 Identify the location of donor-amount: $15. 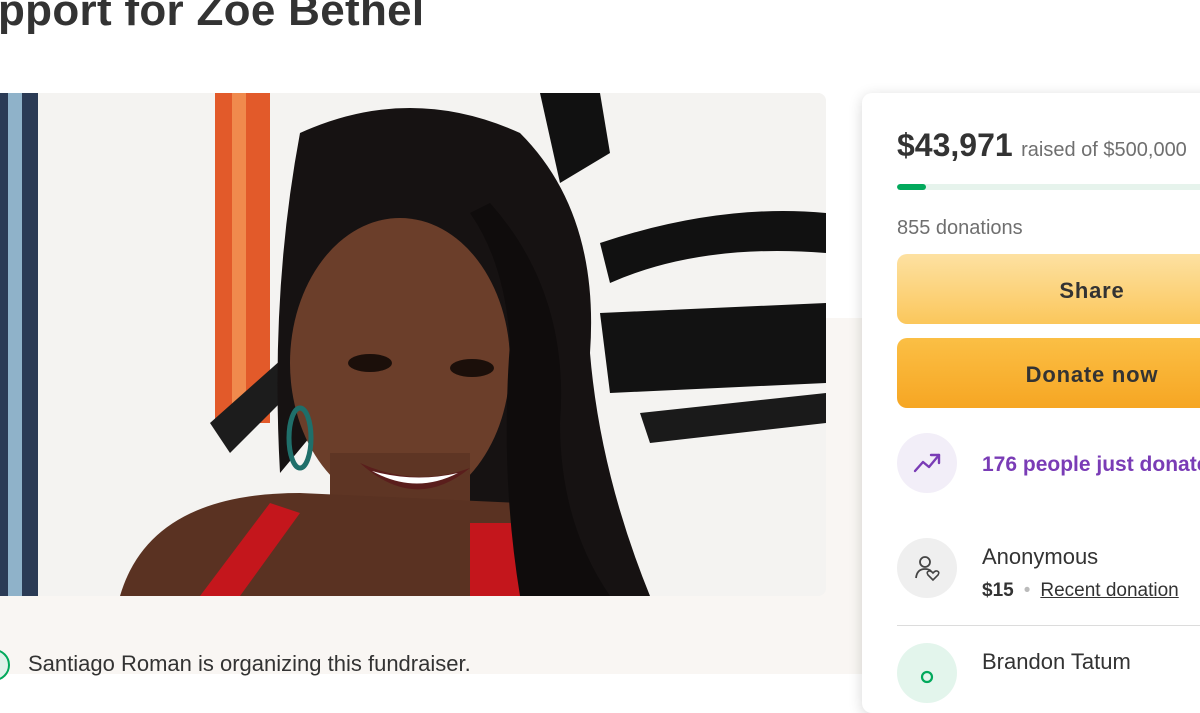
(998, 590).